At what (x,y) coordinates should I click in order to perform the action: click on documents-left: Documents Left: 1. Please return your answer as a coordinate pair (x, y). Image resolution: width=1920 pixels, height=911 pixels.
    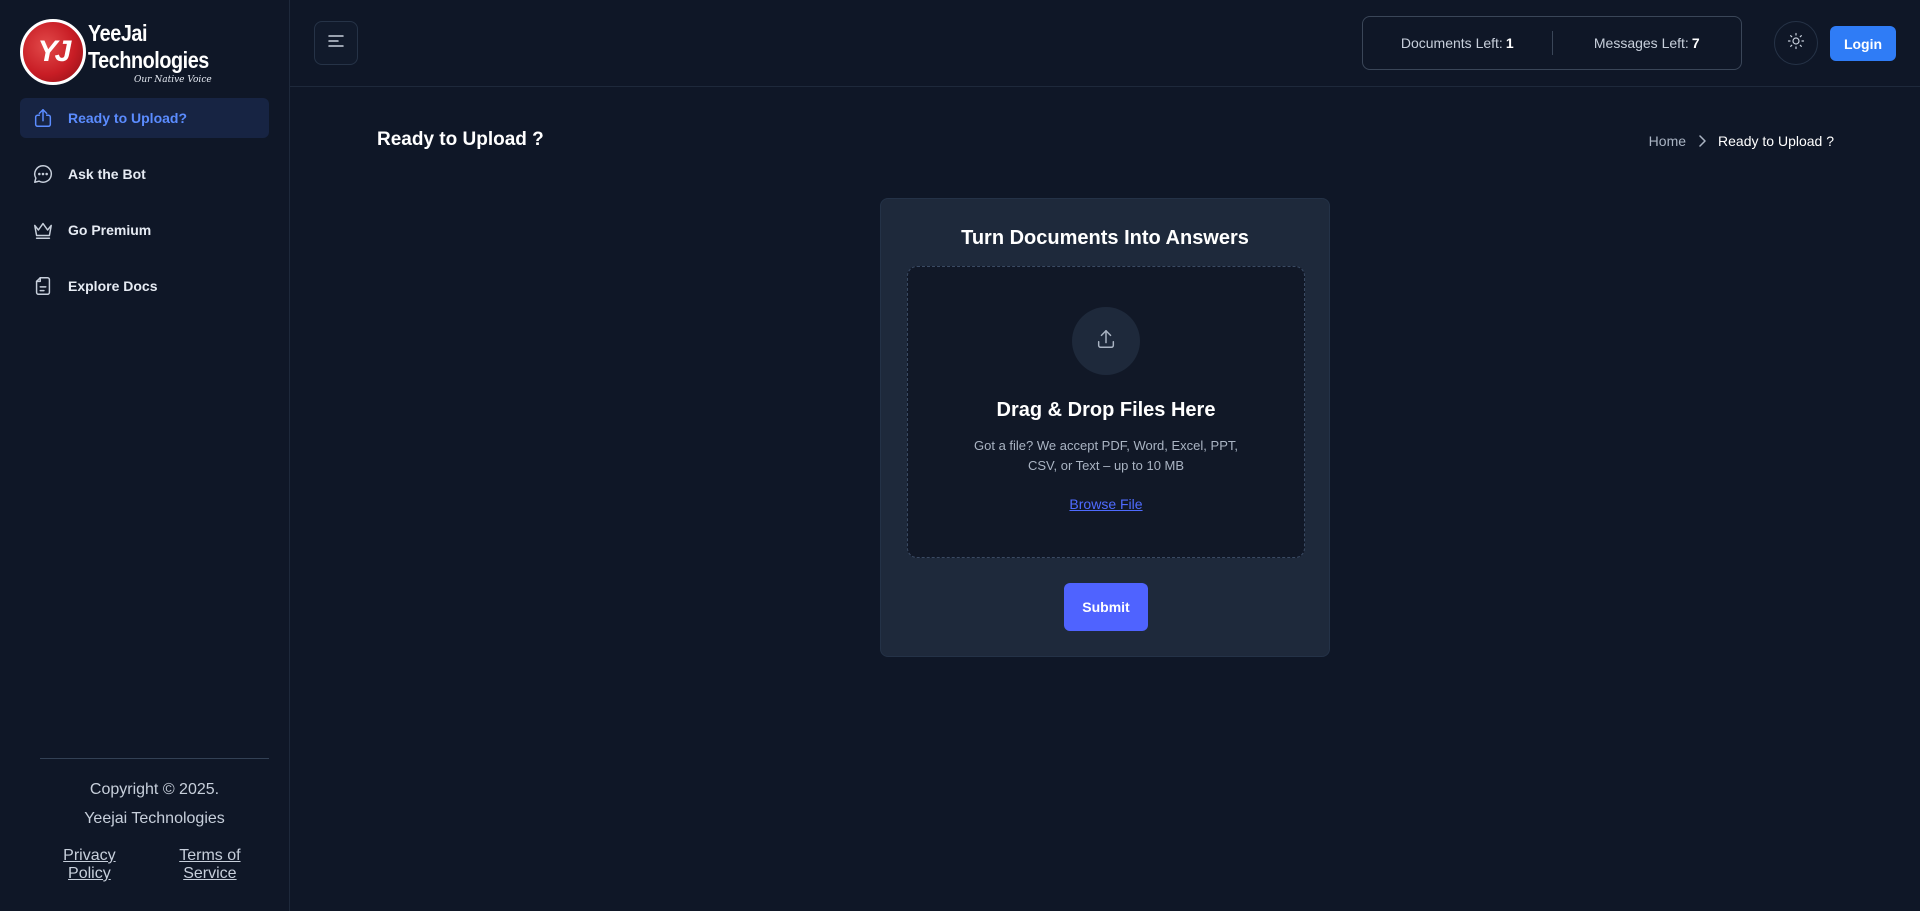
    Looking at the image, I should click on (1457, 43).